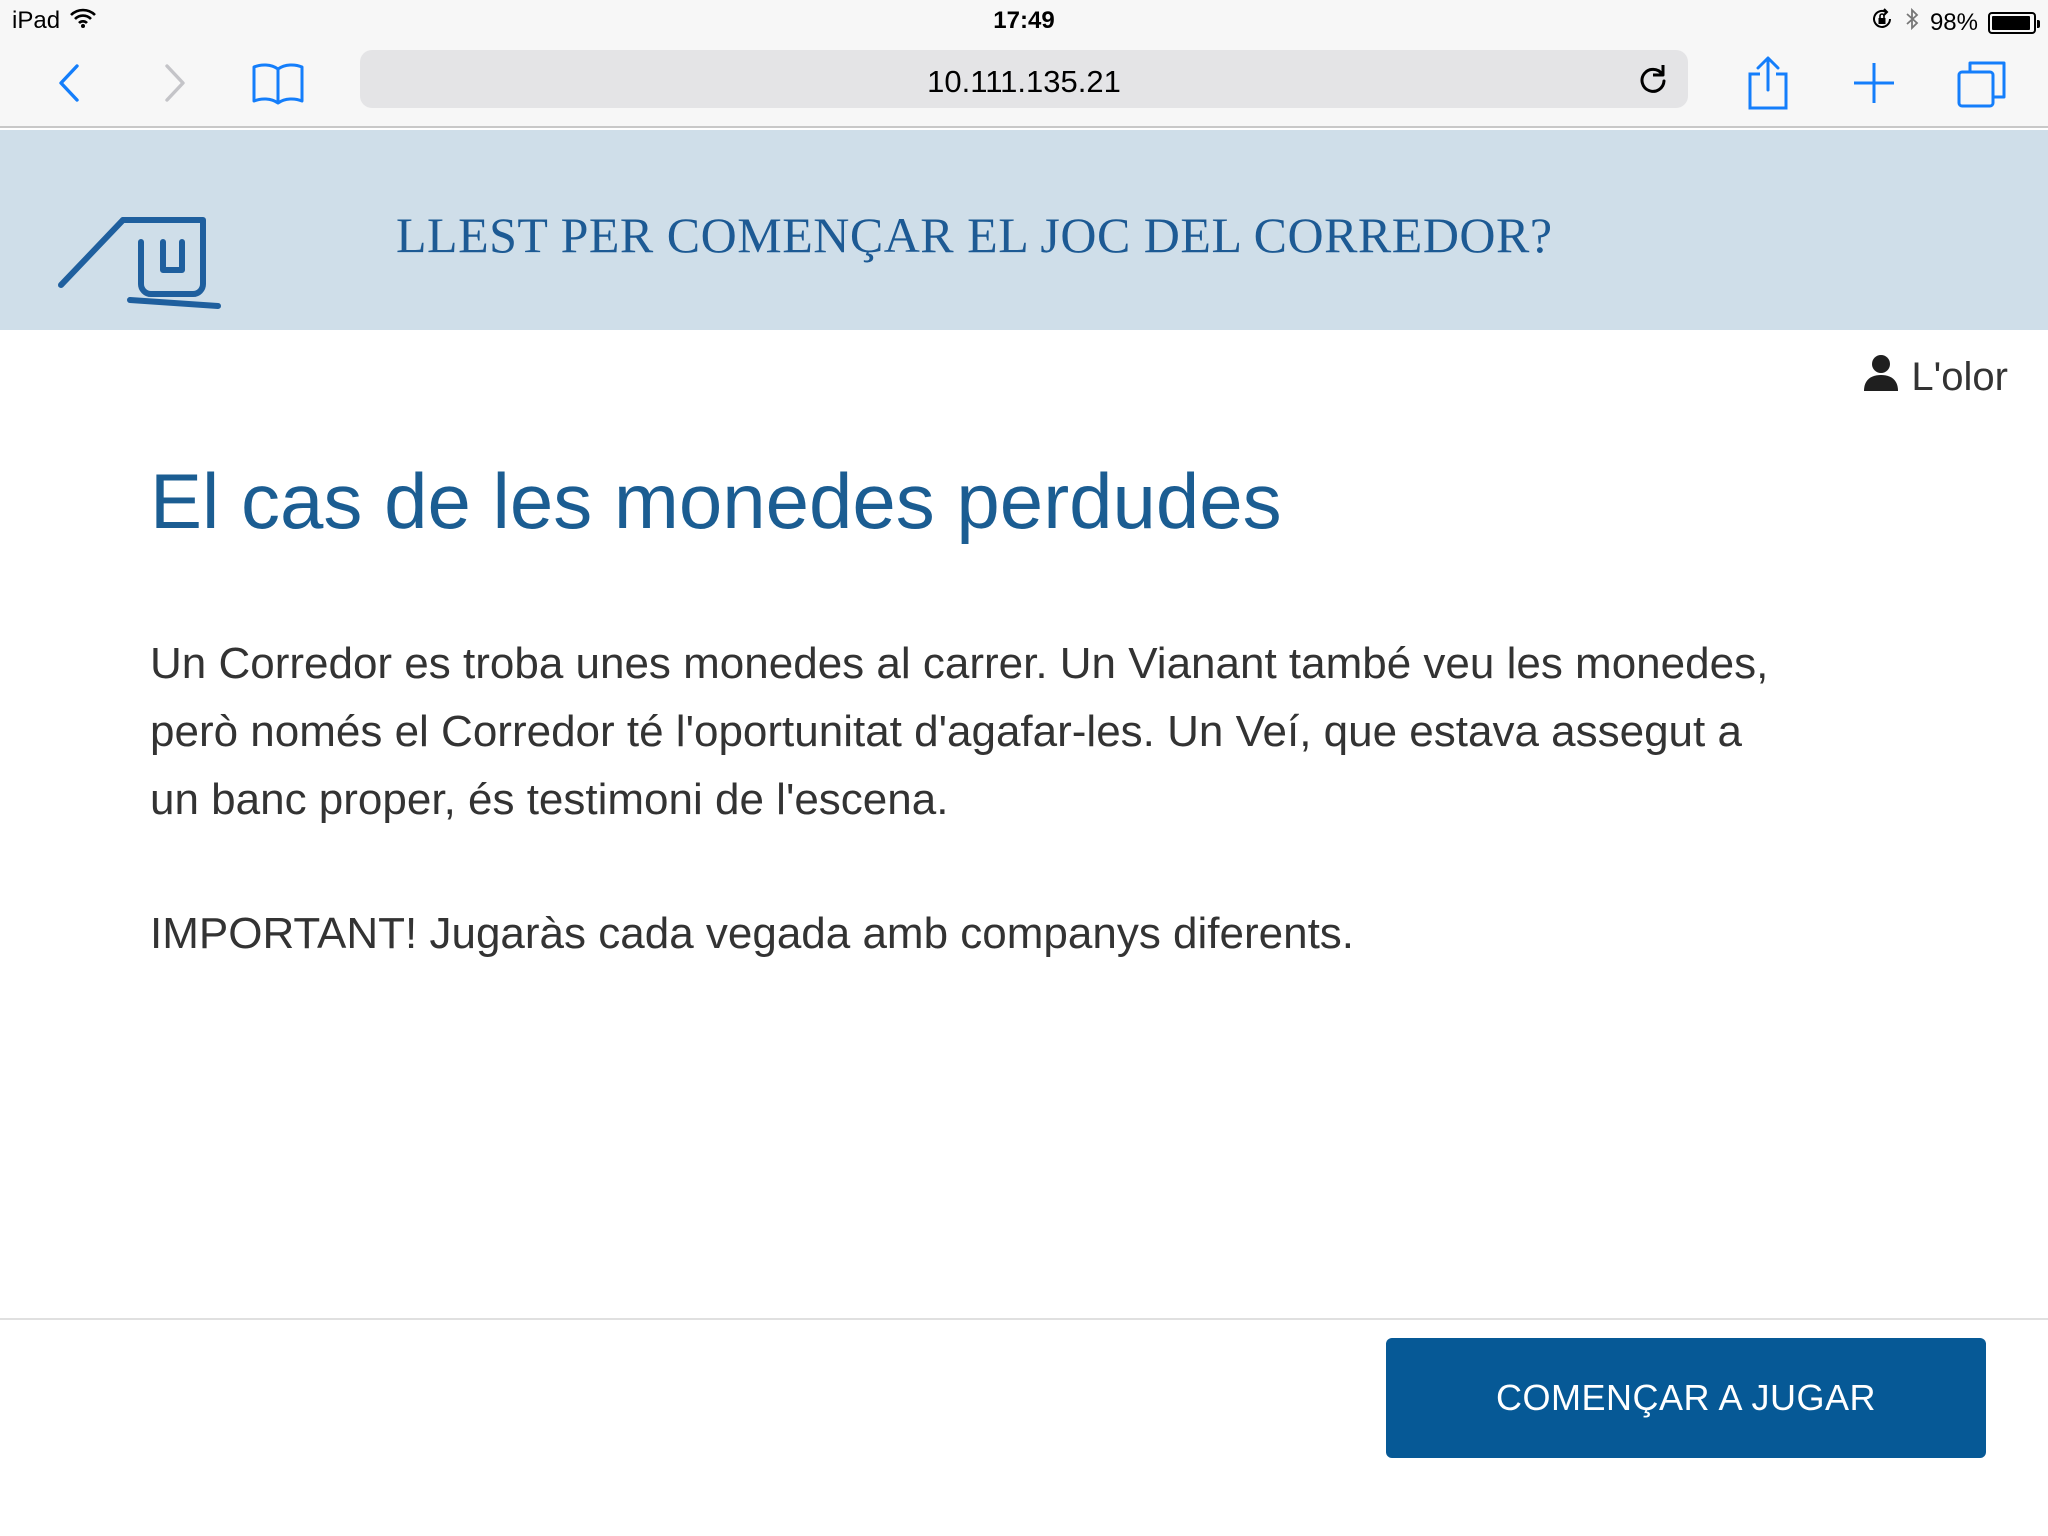  I want to click on back-icon, so click(70, 83).